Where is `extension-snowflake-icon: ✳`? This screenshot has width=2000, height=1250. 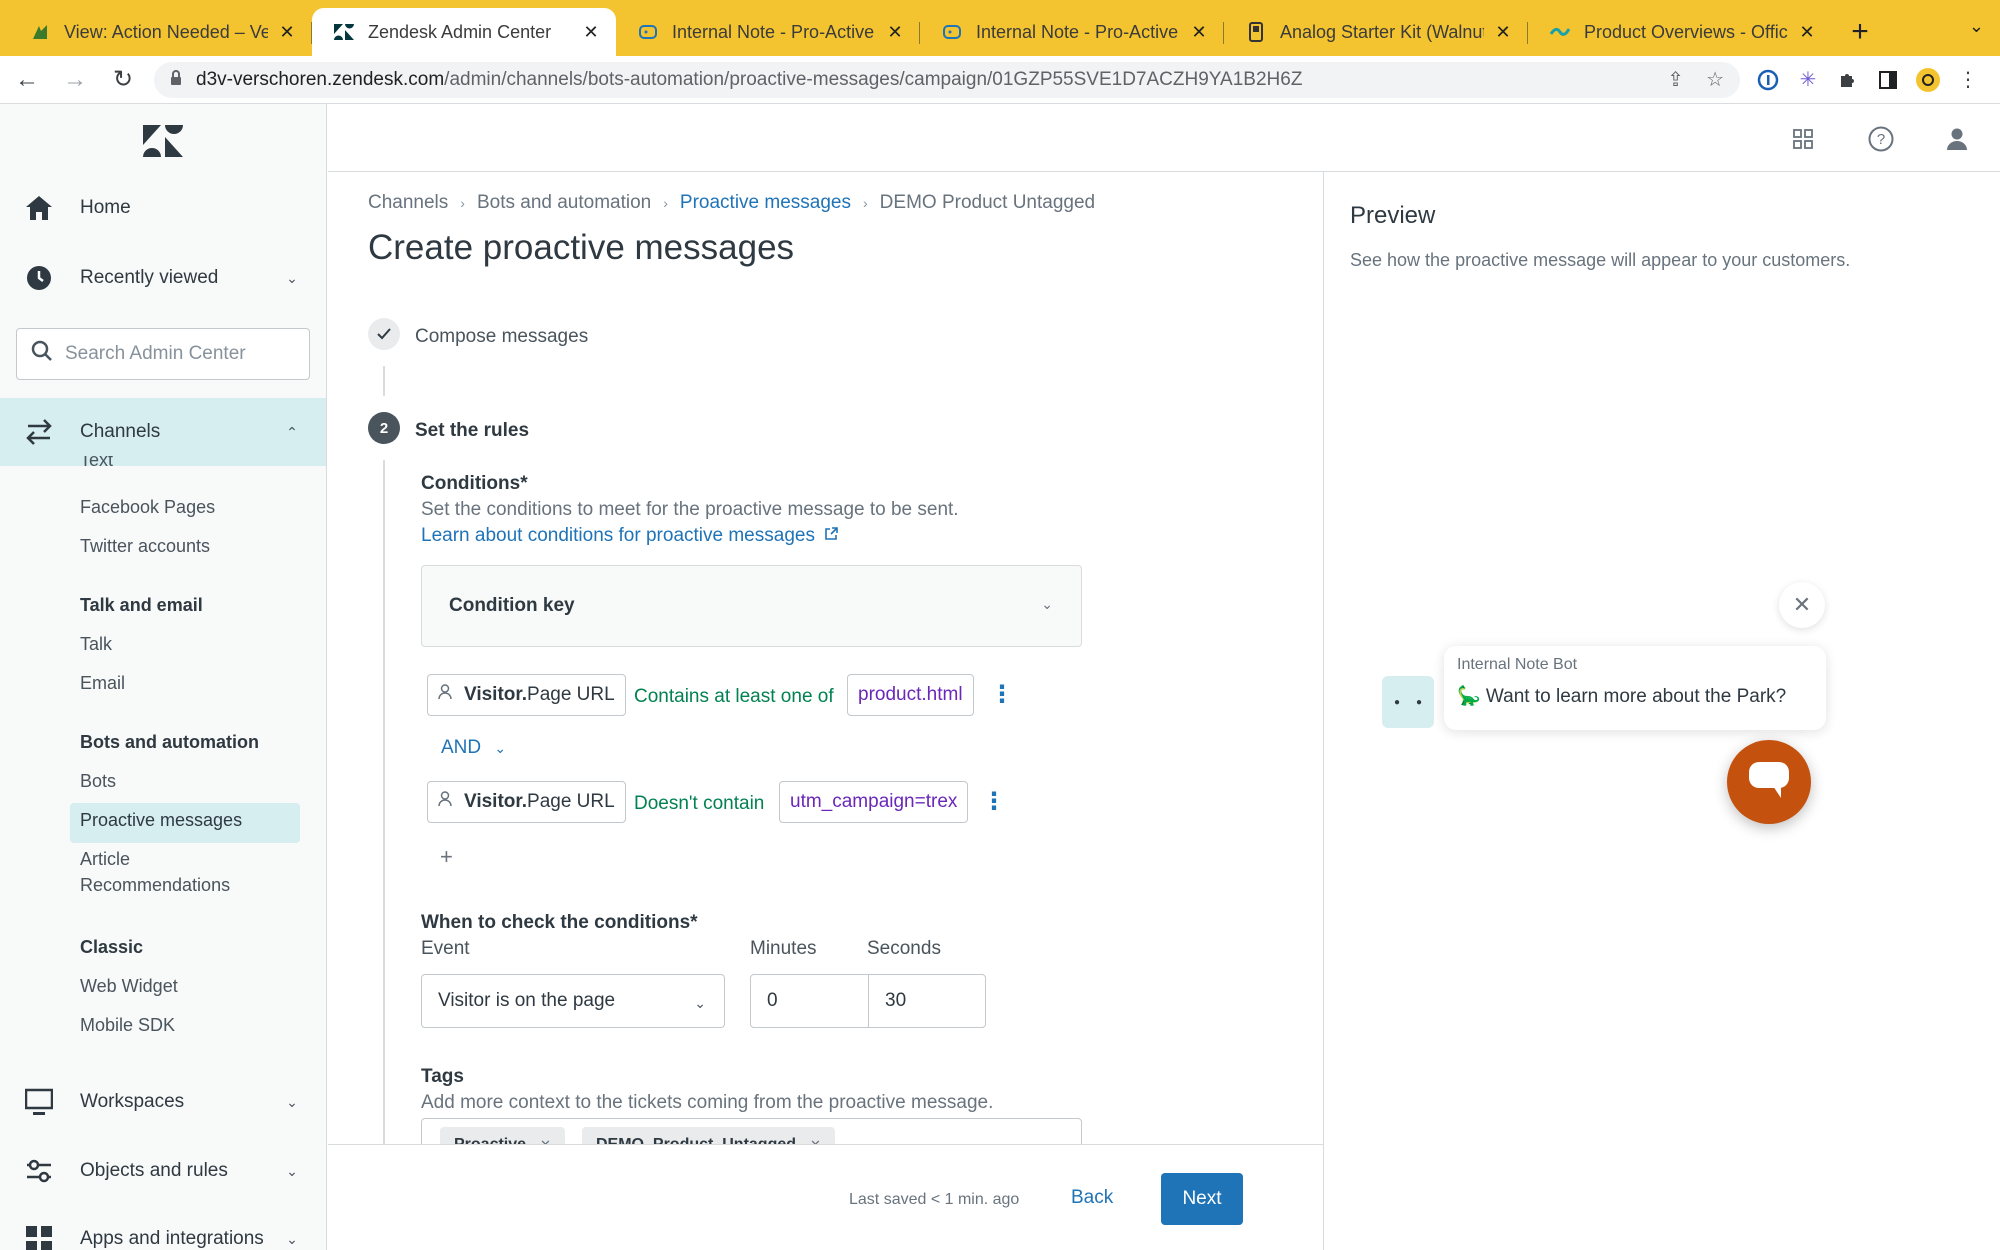 extension-snowflake-icon: ✳ is located at coordinates (1808, 80).